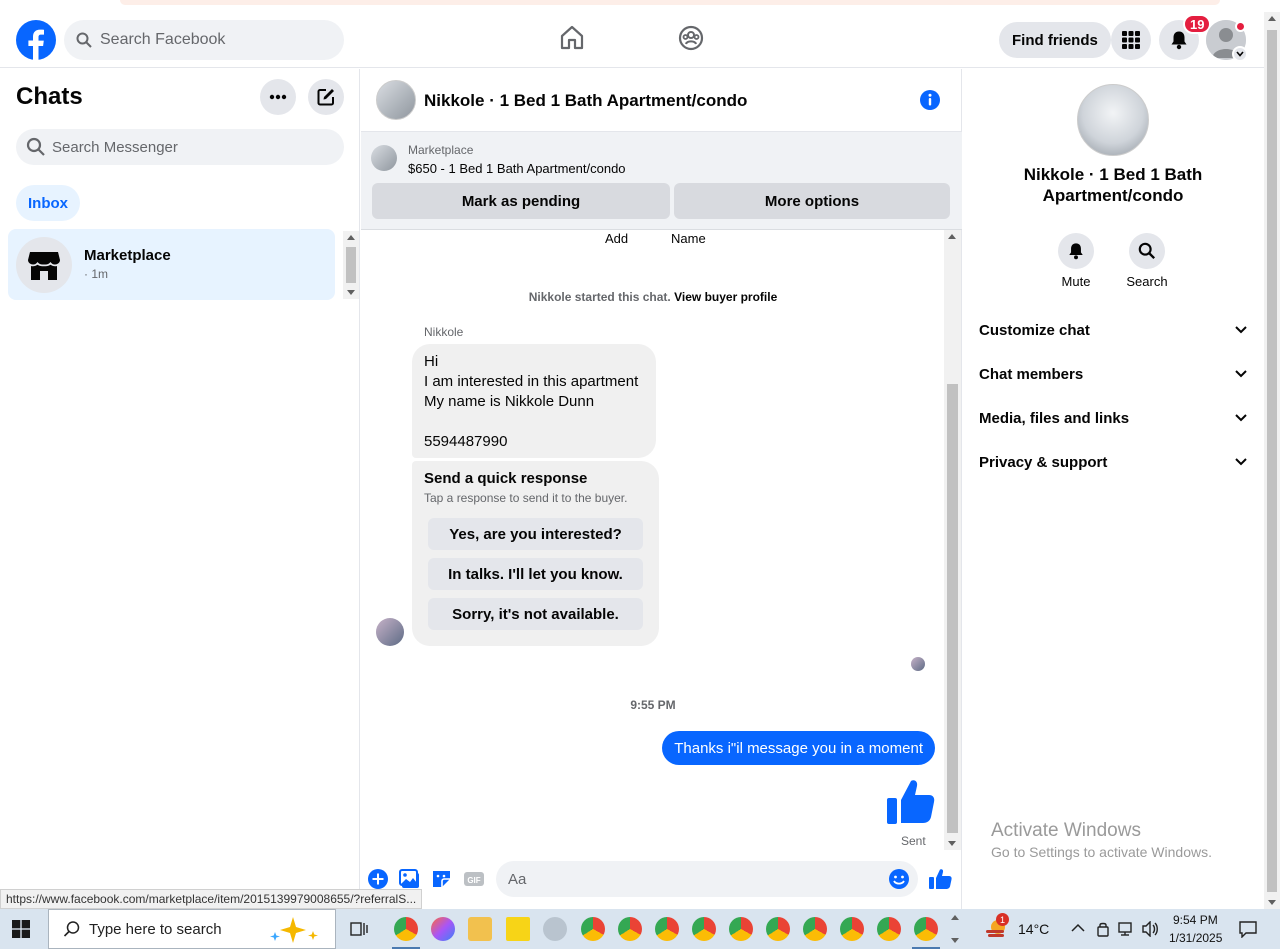  Describe the element at coordinates (1195, 938) in the screenshot. I see `clock-date: 1/31/2025` at that location.